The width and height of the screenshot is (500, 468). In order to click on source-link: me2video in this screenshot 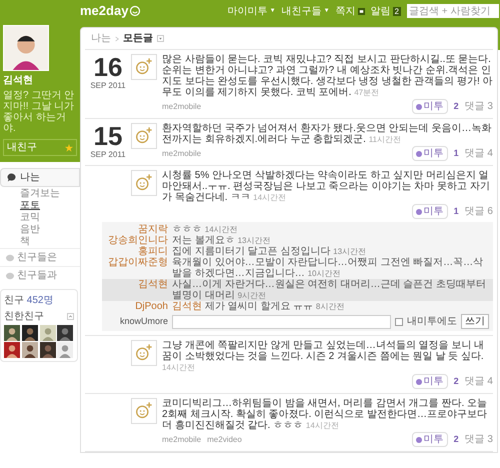, I will do `click(224, 440)`.